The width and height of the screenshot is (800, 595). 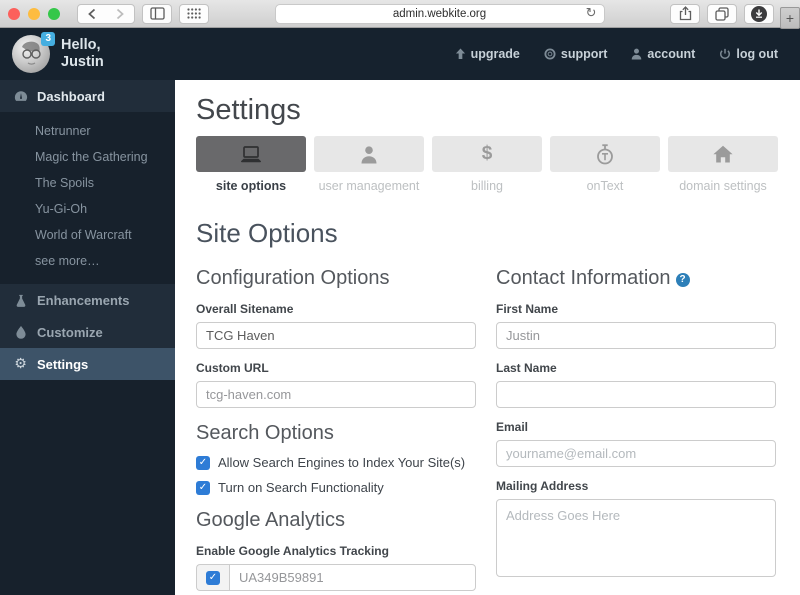 I want to click on sitename-field-group: Overall Sitename, so click(x=336, y=325).